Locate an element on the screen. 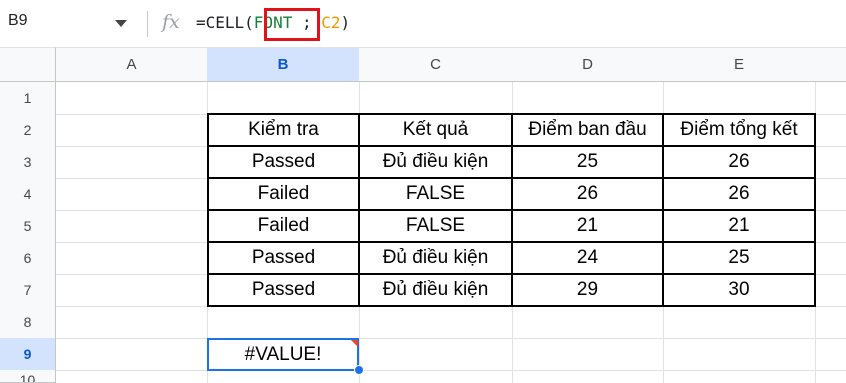  row-header-4: 4 is located at coordinates (28, 194).